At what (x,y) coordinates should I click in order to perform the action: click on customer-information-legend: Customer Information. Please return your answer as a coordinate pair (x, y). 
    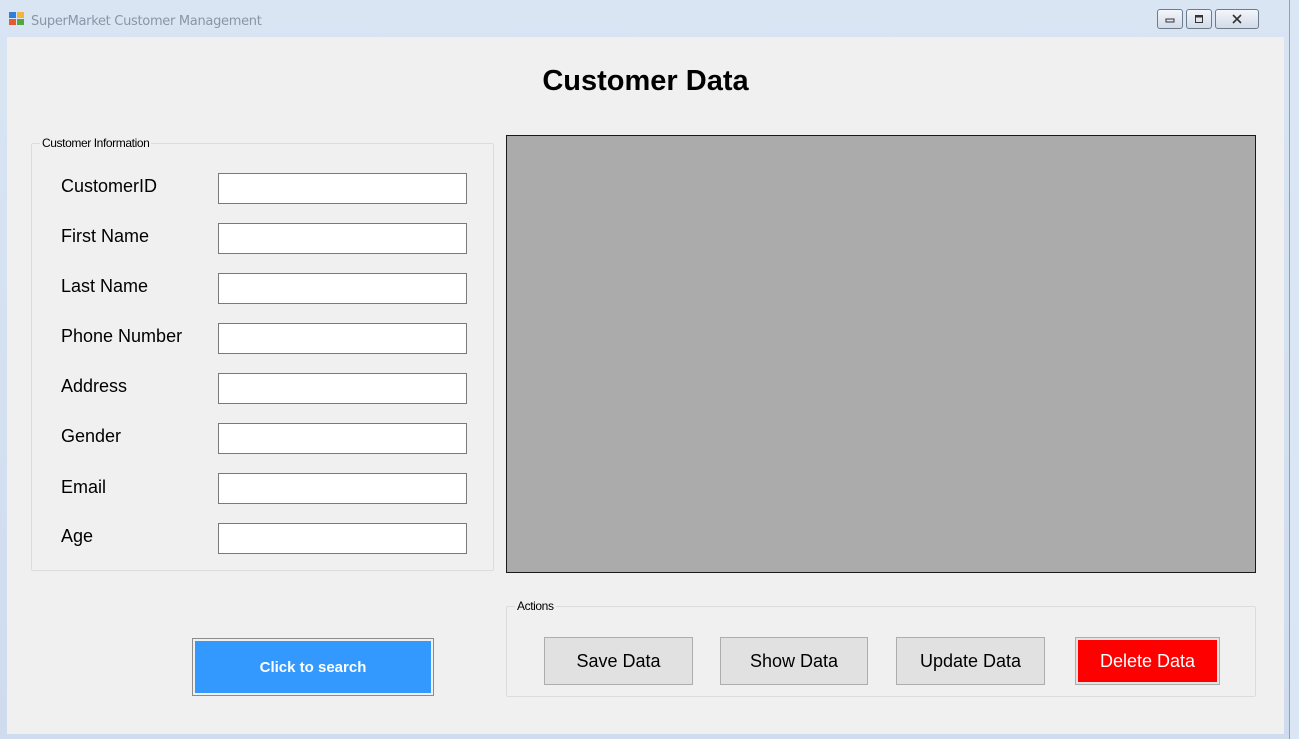
    Looking at the image, I should click on (96, 143).